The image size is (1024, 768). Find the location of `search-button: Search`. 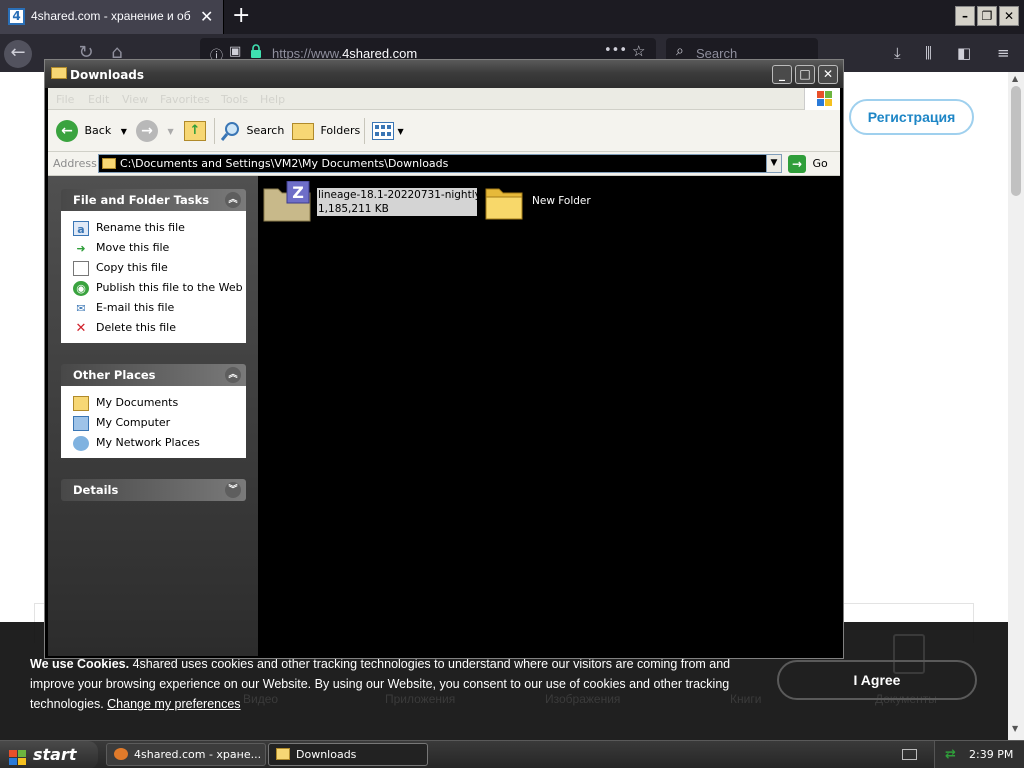

search-button: Search is located at coordinates (252, 131).